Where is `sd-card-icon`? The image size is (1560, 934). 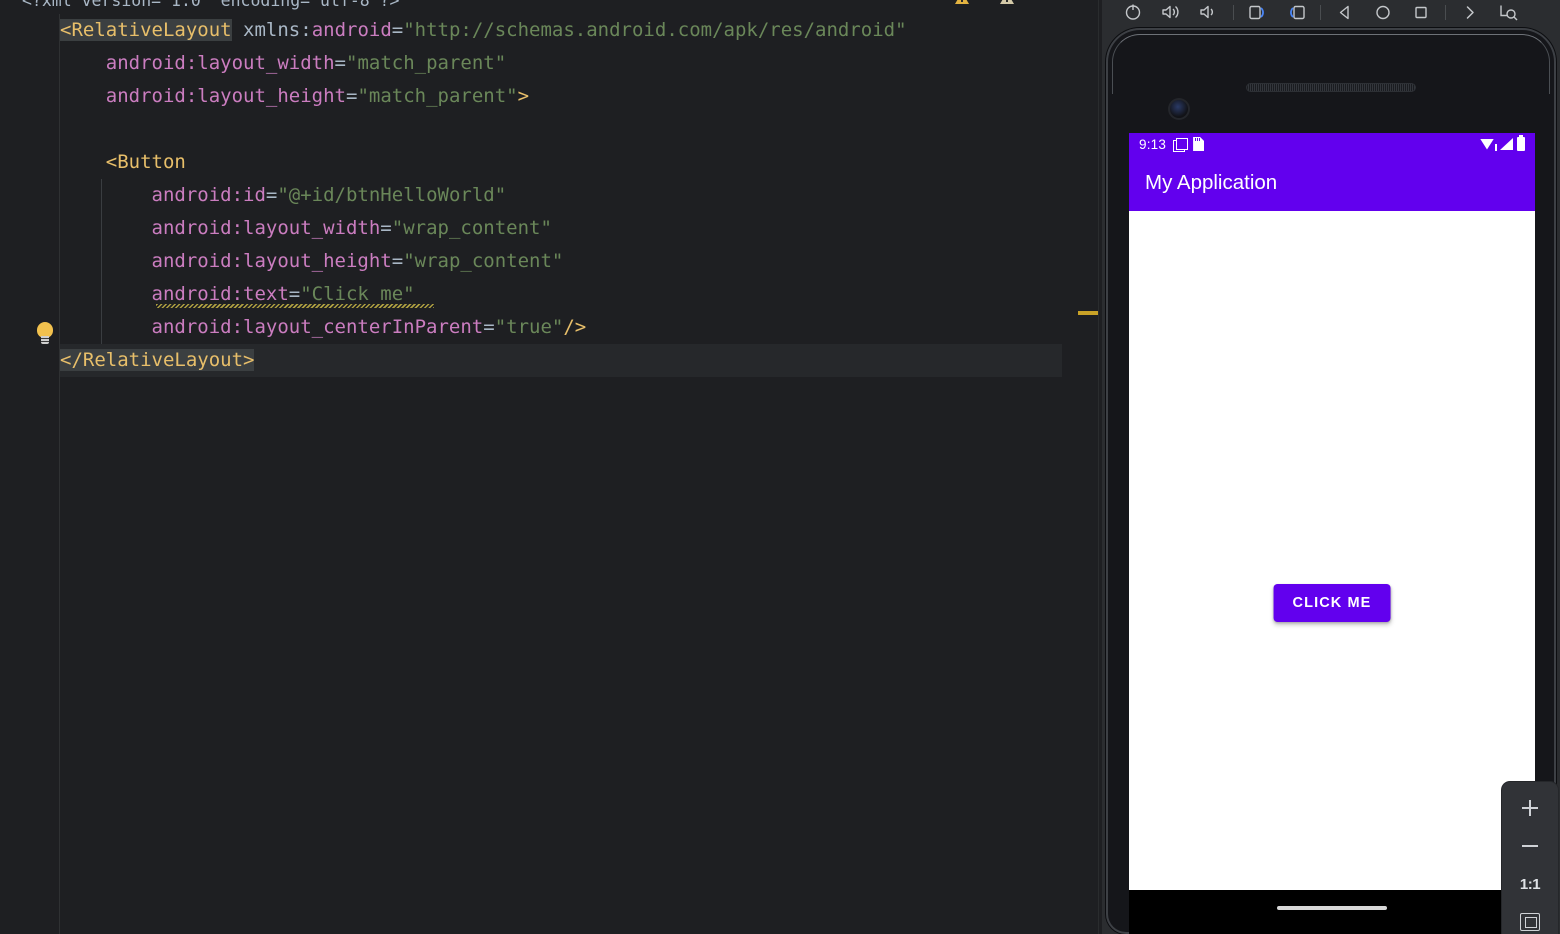 sd-card-icon is located at coordinates (1198, 144).